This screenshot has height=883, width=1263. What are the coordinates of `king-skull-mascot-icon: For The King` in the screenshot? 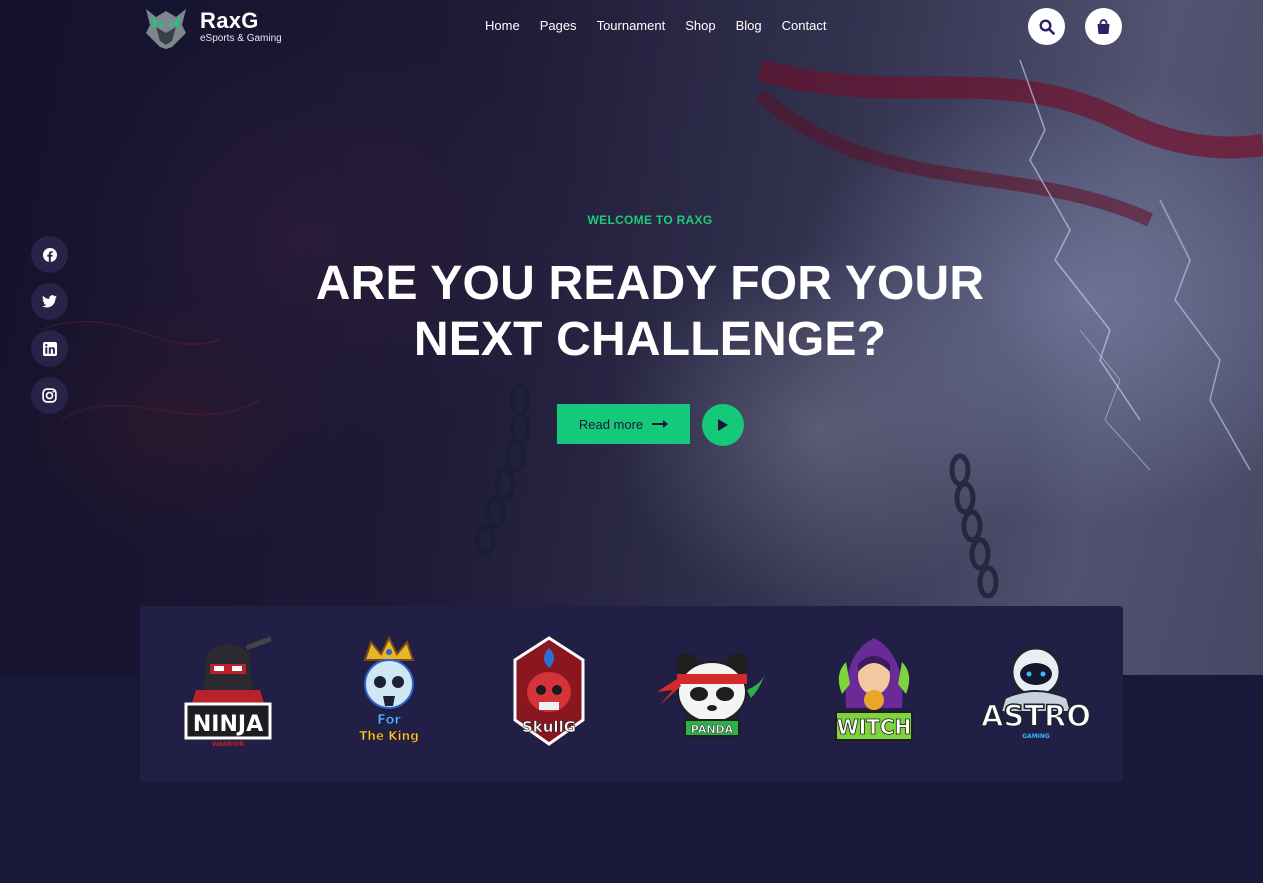 It's located at (389, 689).